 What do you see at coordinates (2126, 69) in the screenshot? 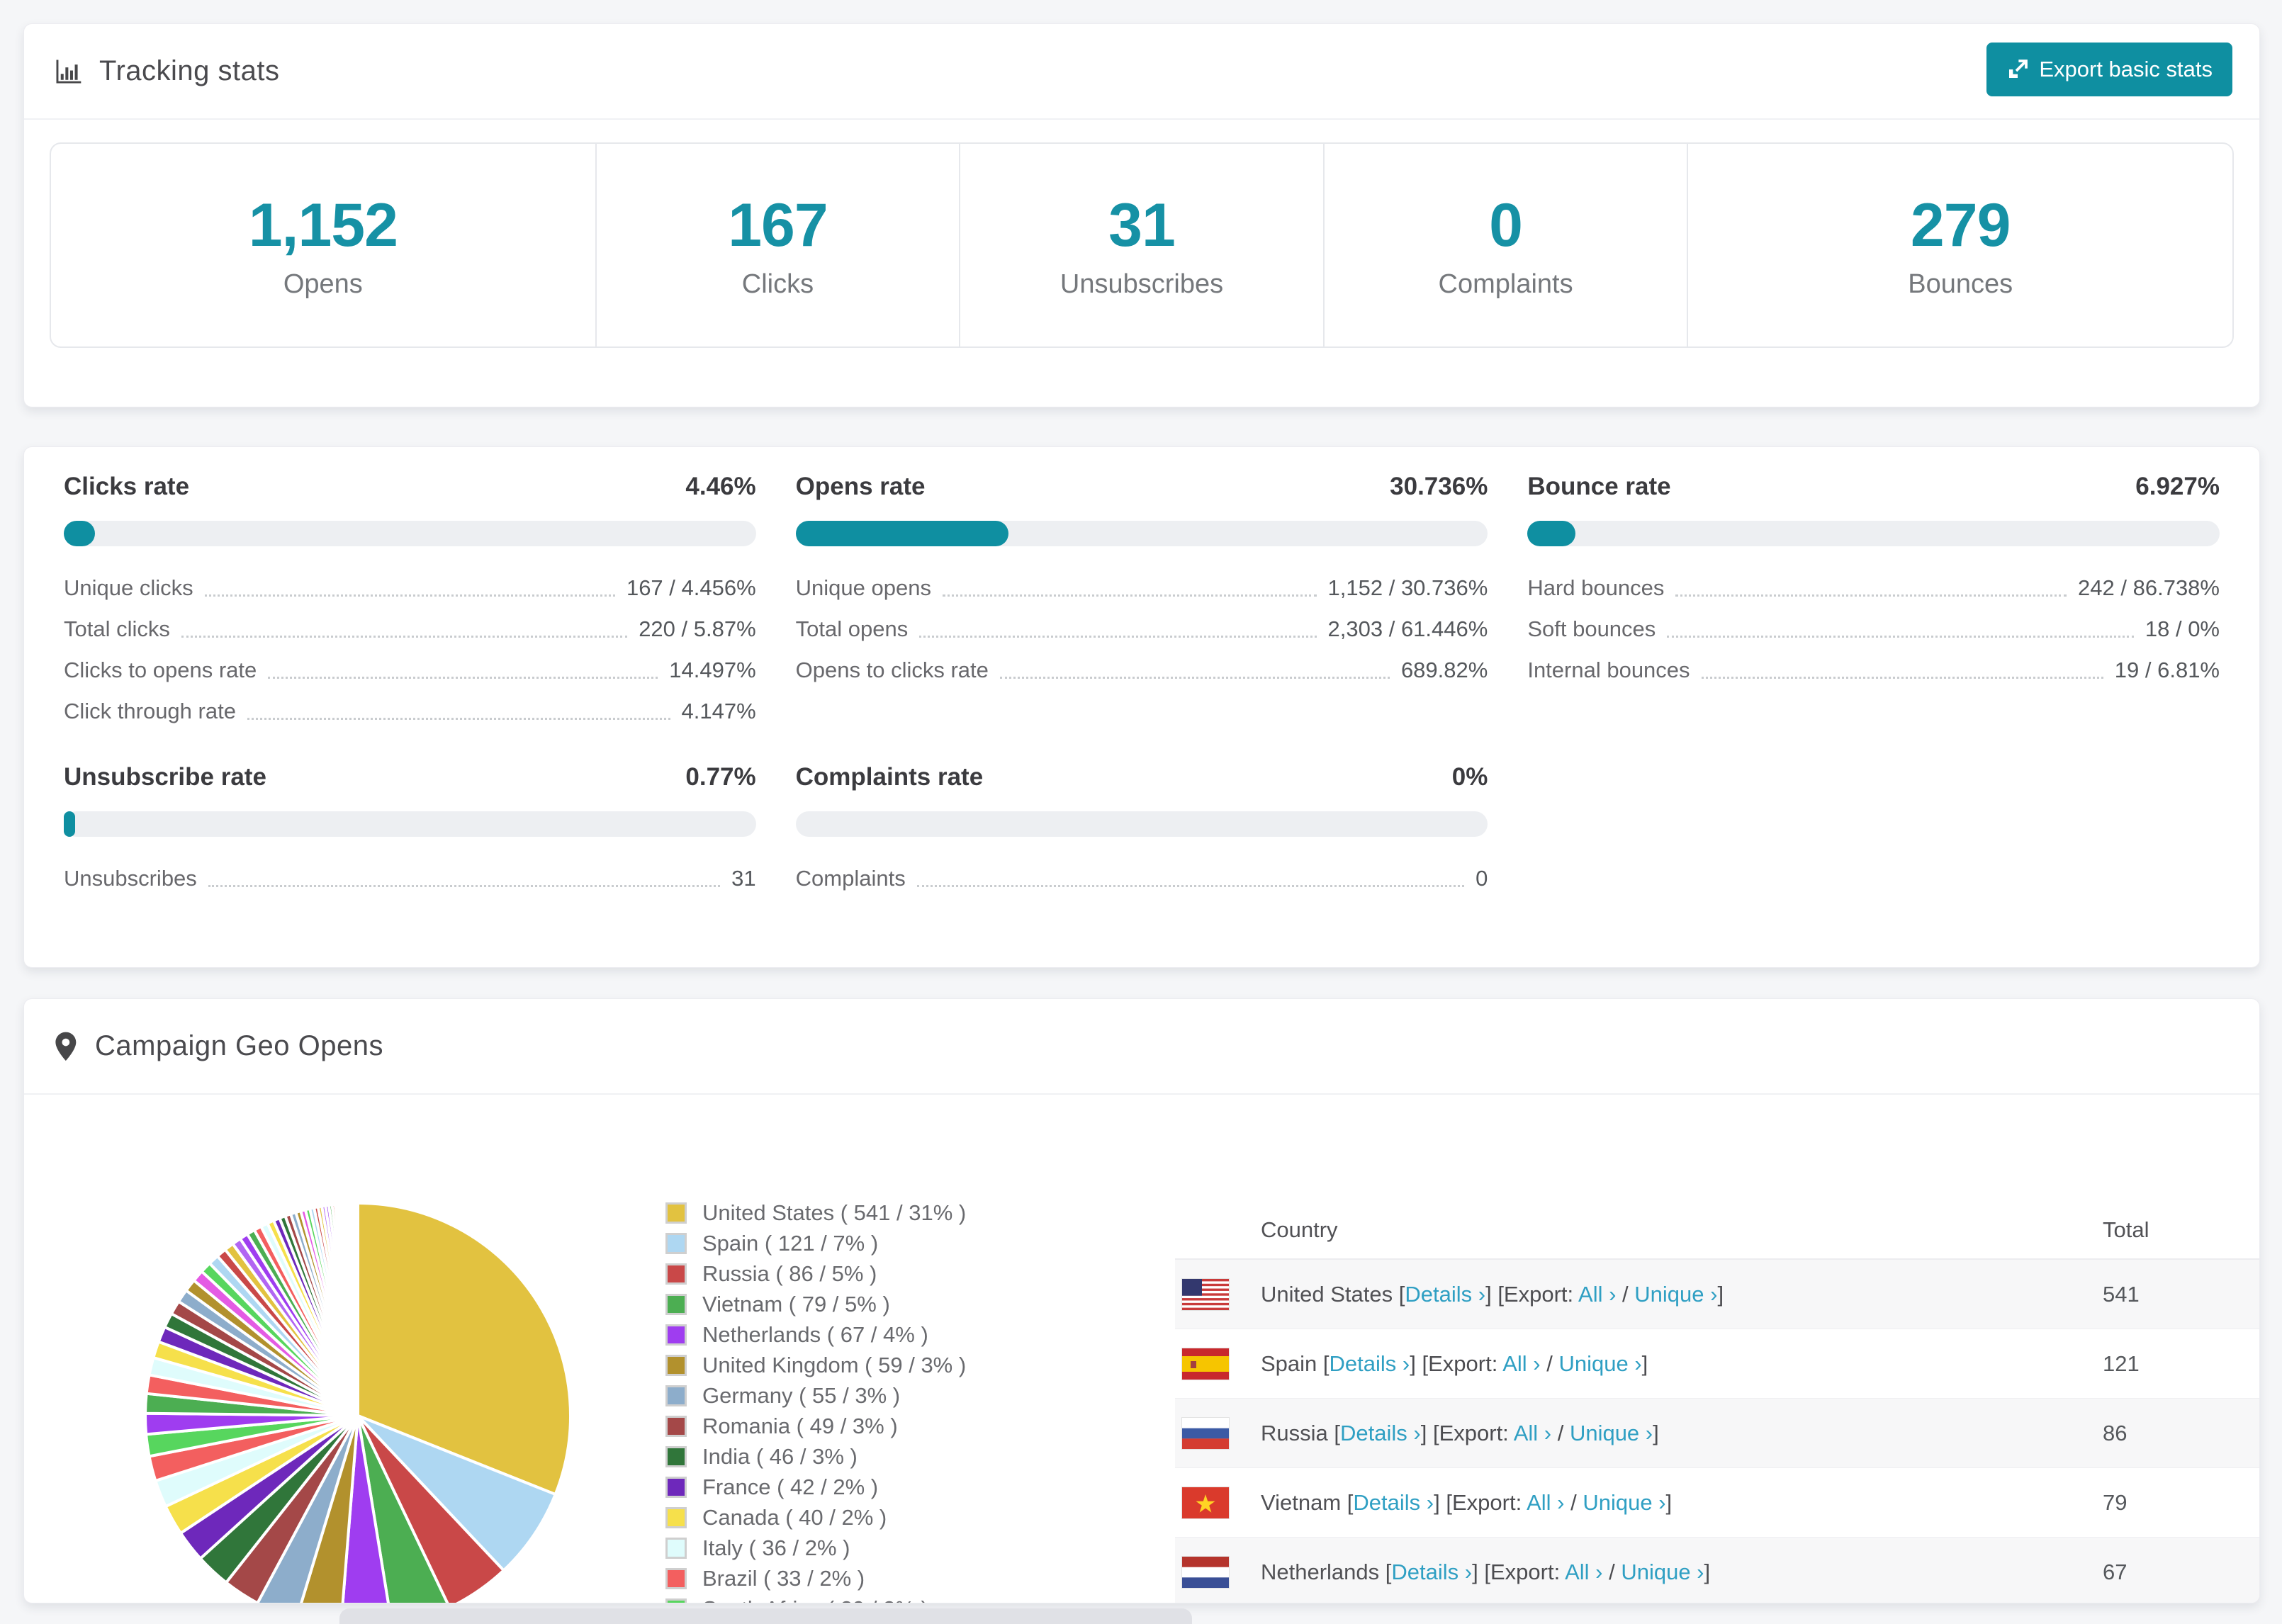
I see `export-button-label: Export basic stats` at bounding box center [2126, 69].